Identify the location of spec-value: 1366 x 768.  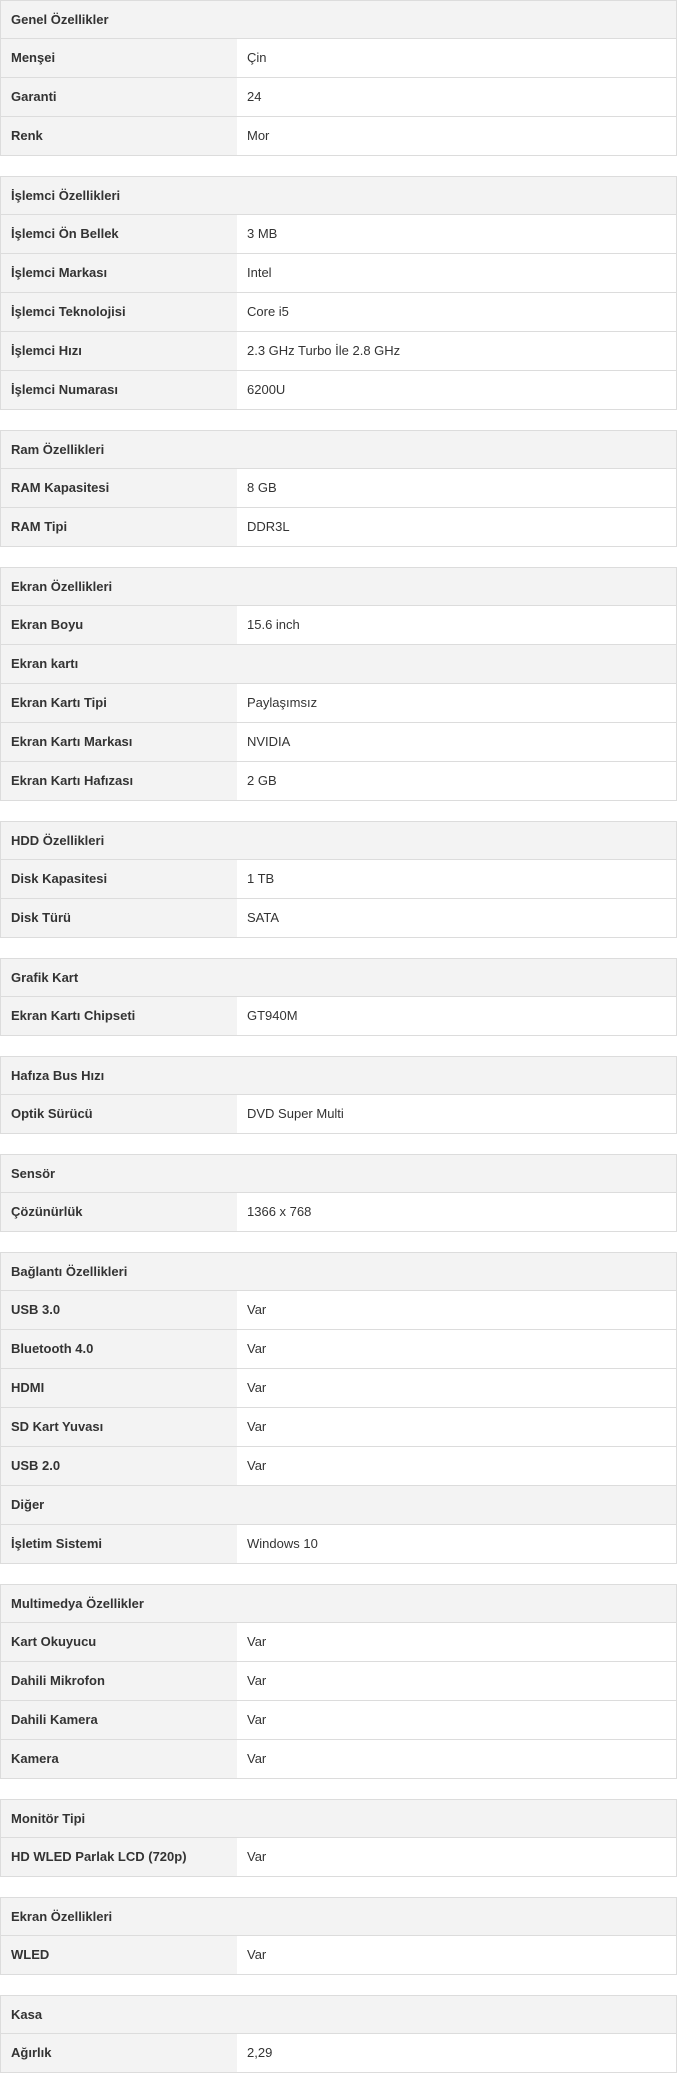
(456, 1212).